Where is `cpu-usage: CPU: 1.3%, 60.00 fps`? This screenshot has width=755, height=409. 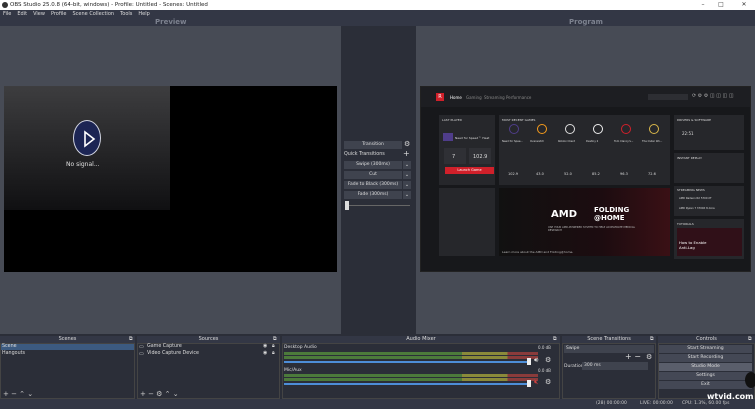 cpu-usage: CPU: 1.3%, 60.00 fps is located at coordinates (706, 403).